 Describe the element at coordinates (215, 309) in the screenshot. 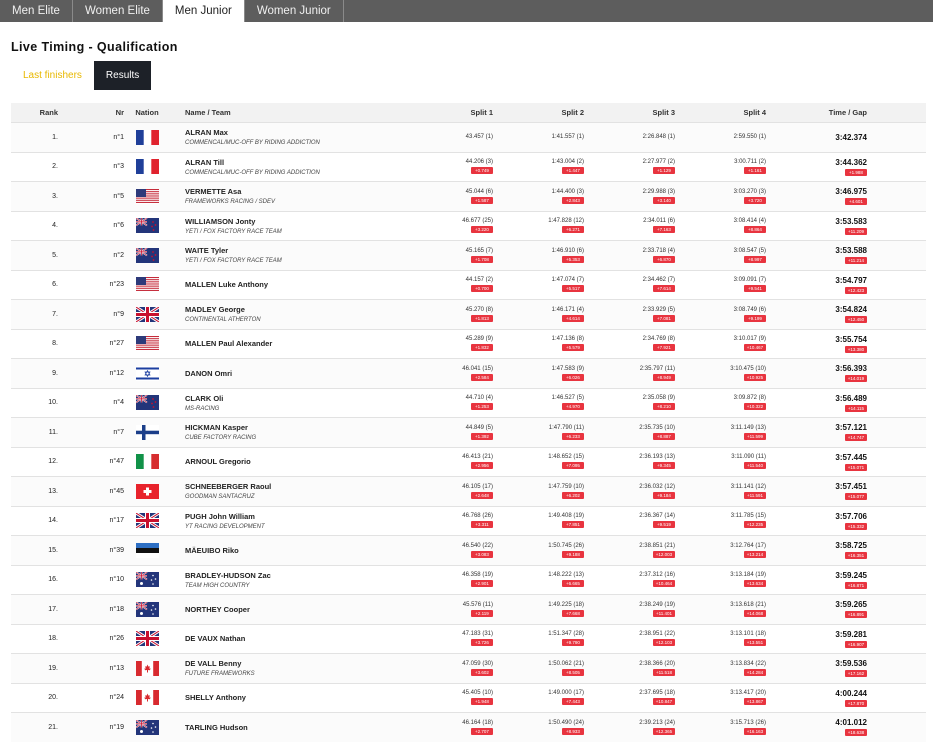

I see `rider-name: MADLEY George` at that location.